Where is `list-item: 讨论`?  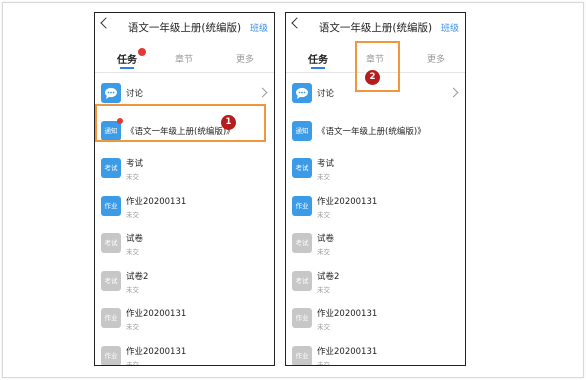 list-item: 讨论 is located at coordinates (184, 92).